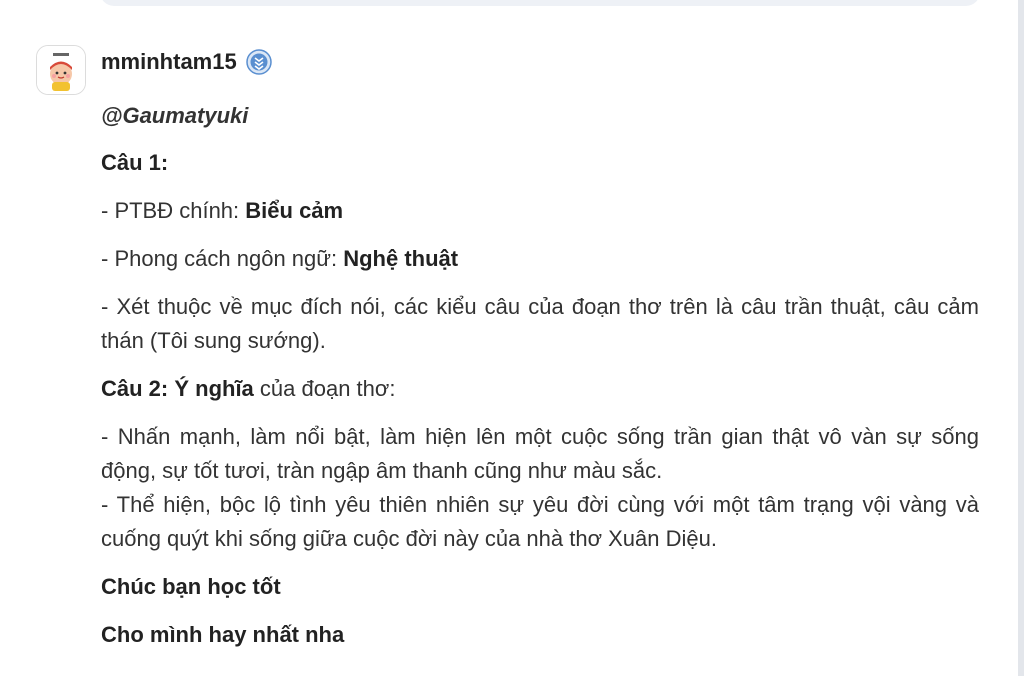 The image size is (1024, 676). Describe the element at coordinates (540, 62) in the screenshot. I see `answer-header: mminhtam15` at that location.